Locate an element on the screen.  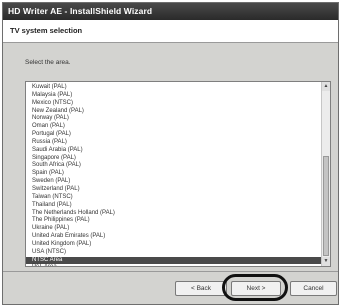
list-item: Ukraine (PAL) is located at coordinates (173, 229).